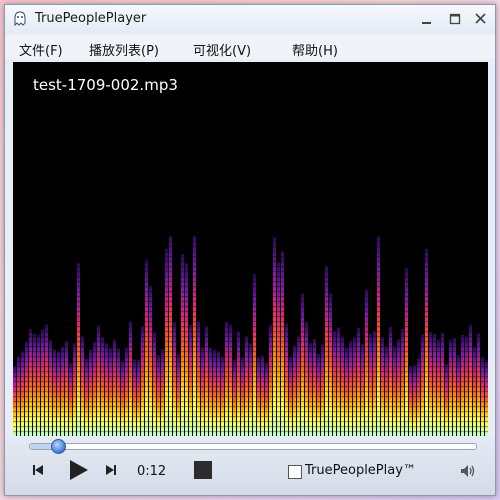 This screenshot has height=500, width=500. Describe the element at coordinates (78, 470) in the screenshot. I see `play-icon` at that location.